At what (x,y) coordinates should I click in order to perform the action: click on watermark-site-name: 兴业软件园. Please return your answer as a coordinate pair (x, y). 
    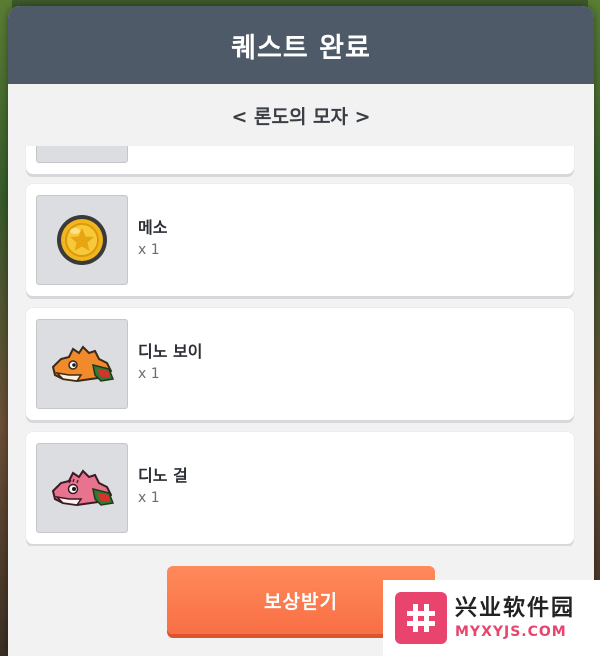
    Looking at the image, I should click on (515, 608).